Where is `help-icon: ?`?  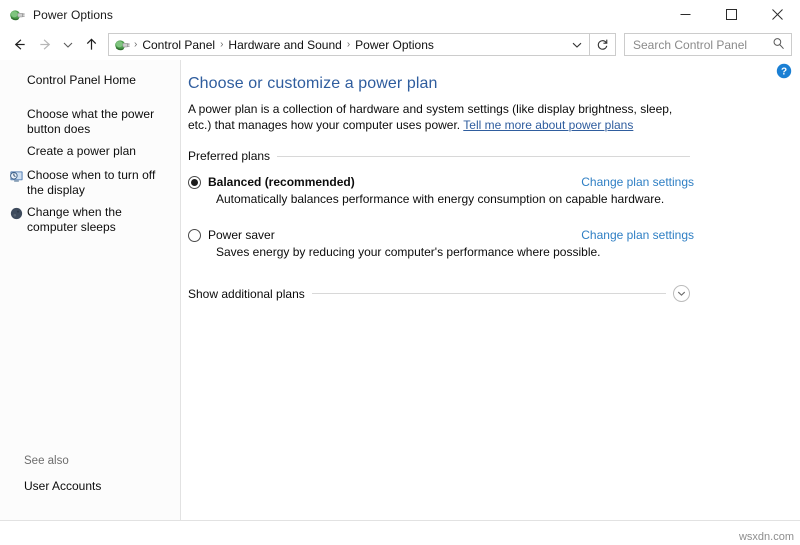
help-icon: ? is located at coordinates (784, 71).